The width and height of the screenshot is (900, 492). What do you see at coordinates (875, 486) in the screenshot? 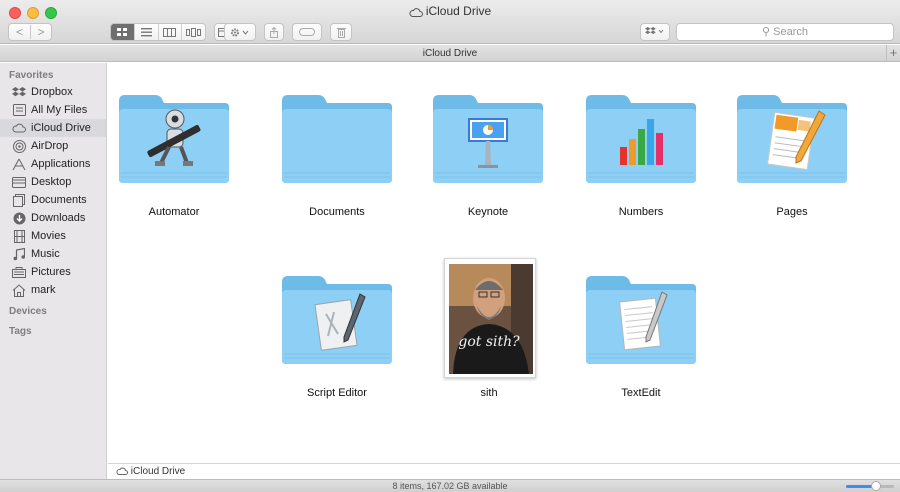
I see `slider-knob` at bounding box center [875, 486].